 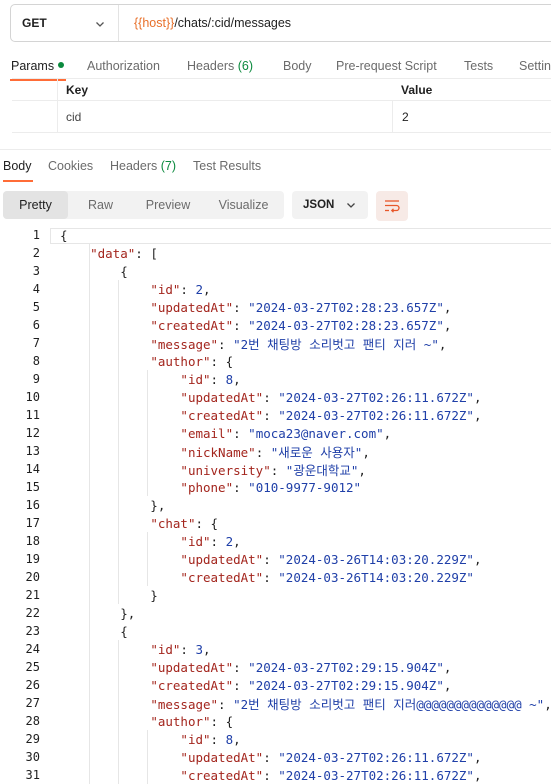 I want to click on line-number: 6, so click(x=36, y=325).